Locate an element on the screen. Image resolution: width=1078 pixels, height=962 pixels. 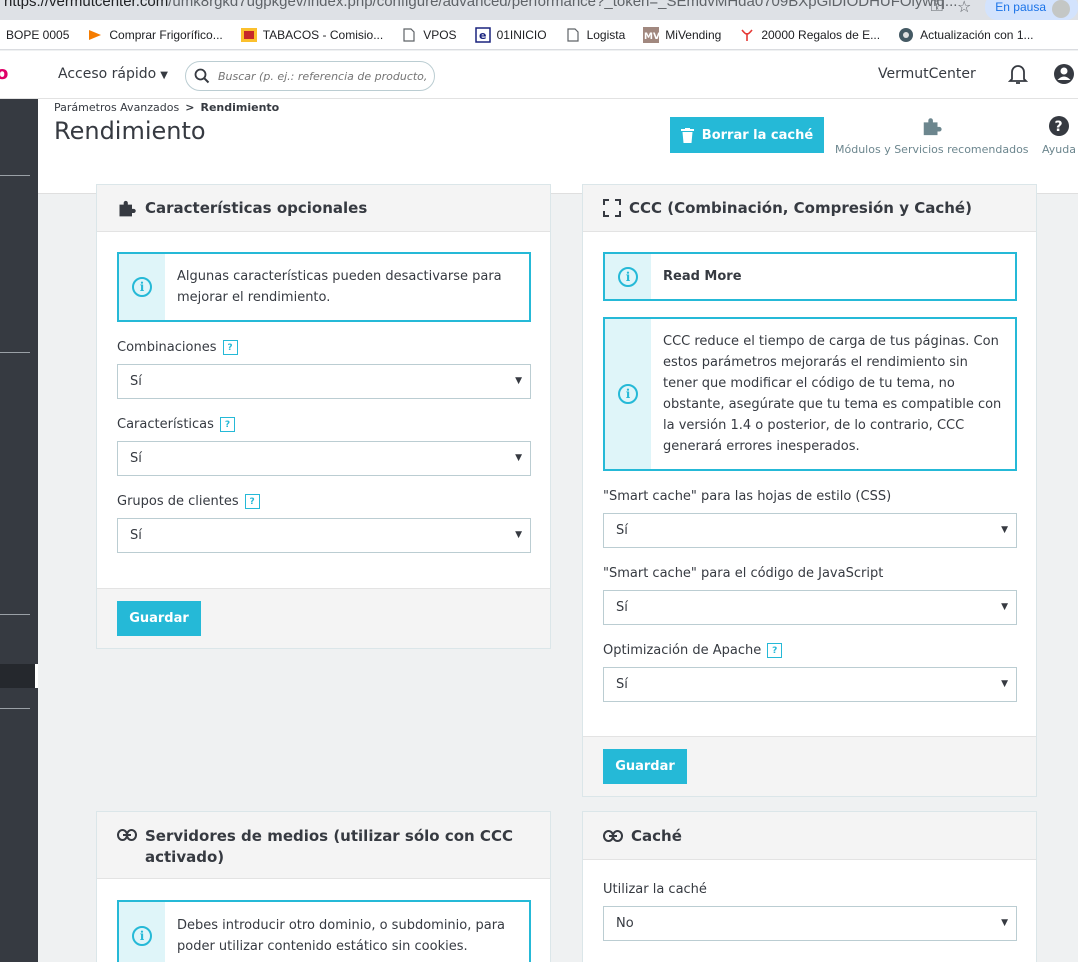
panel-heading: Caché is located at coordinates (809, 836).